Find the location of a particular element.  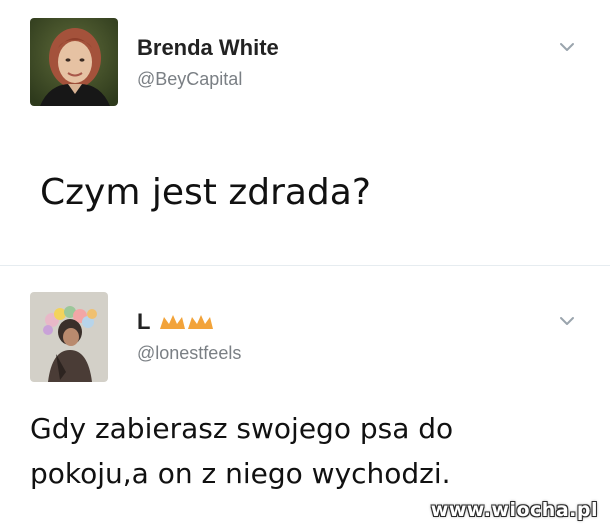

tweet-author: L @lonestfeels is located at coordinates (189, 336).